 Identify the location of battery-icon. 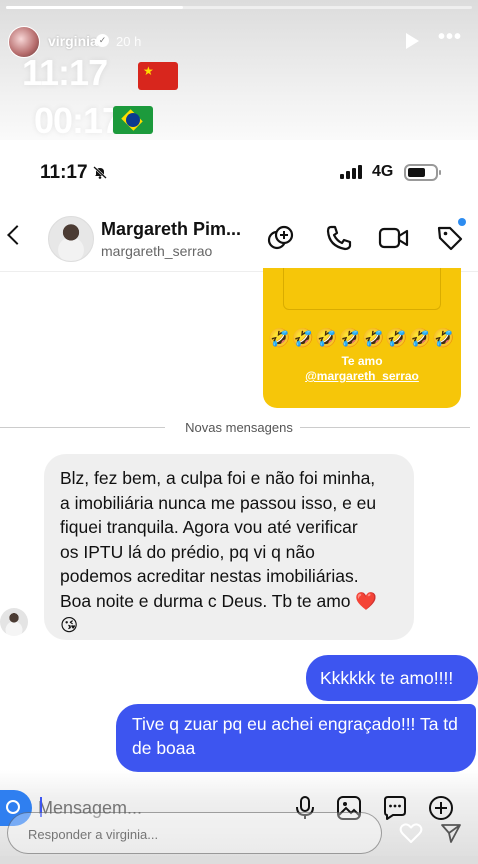
(422, 172).